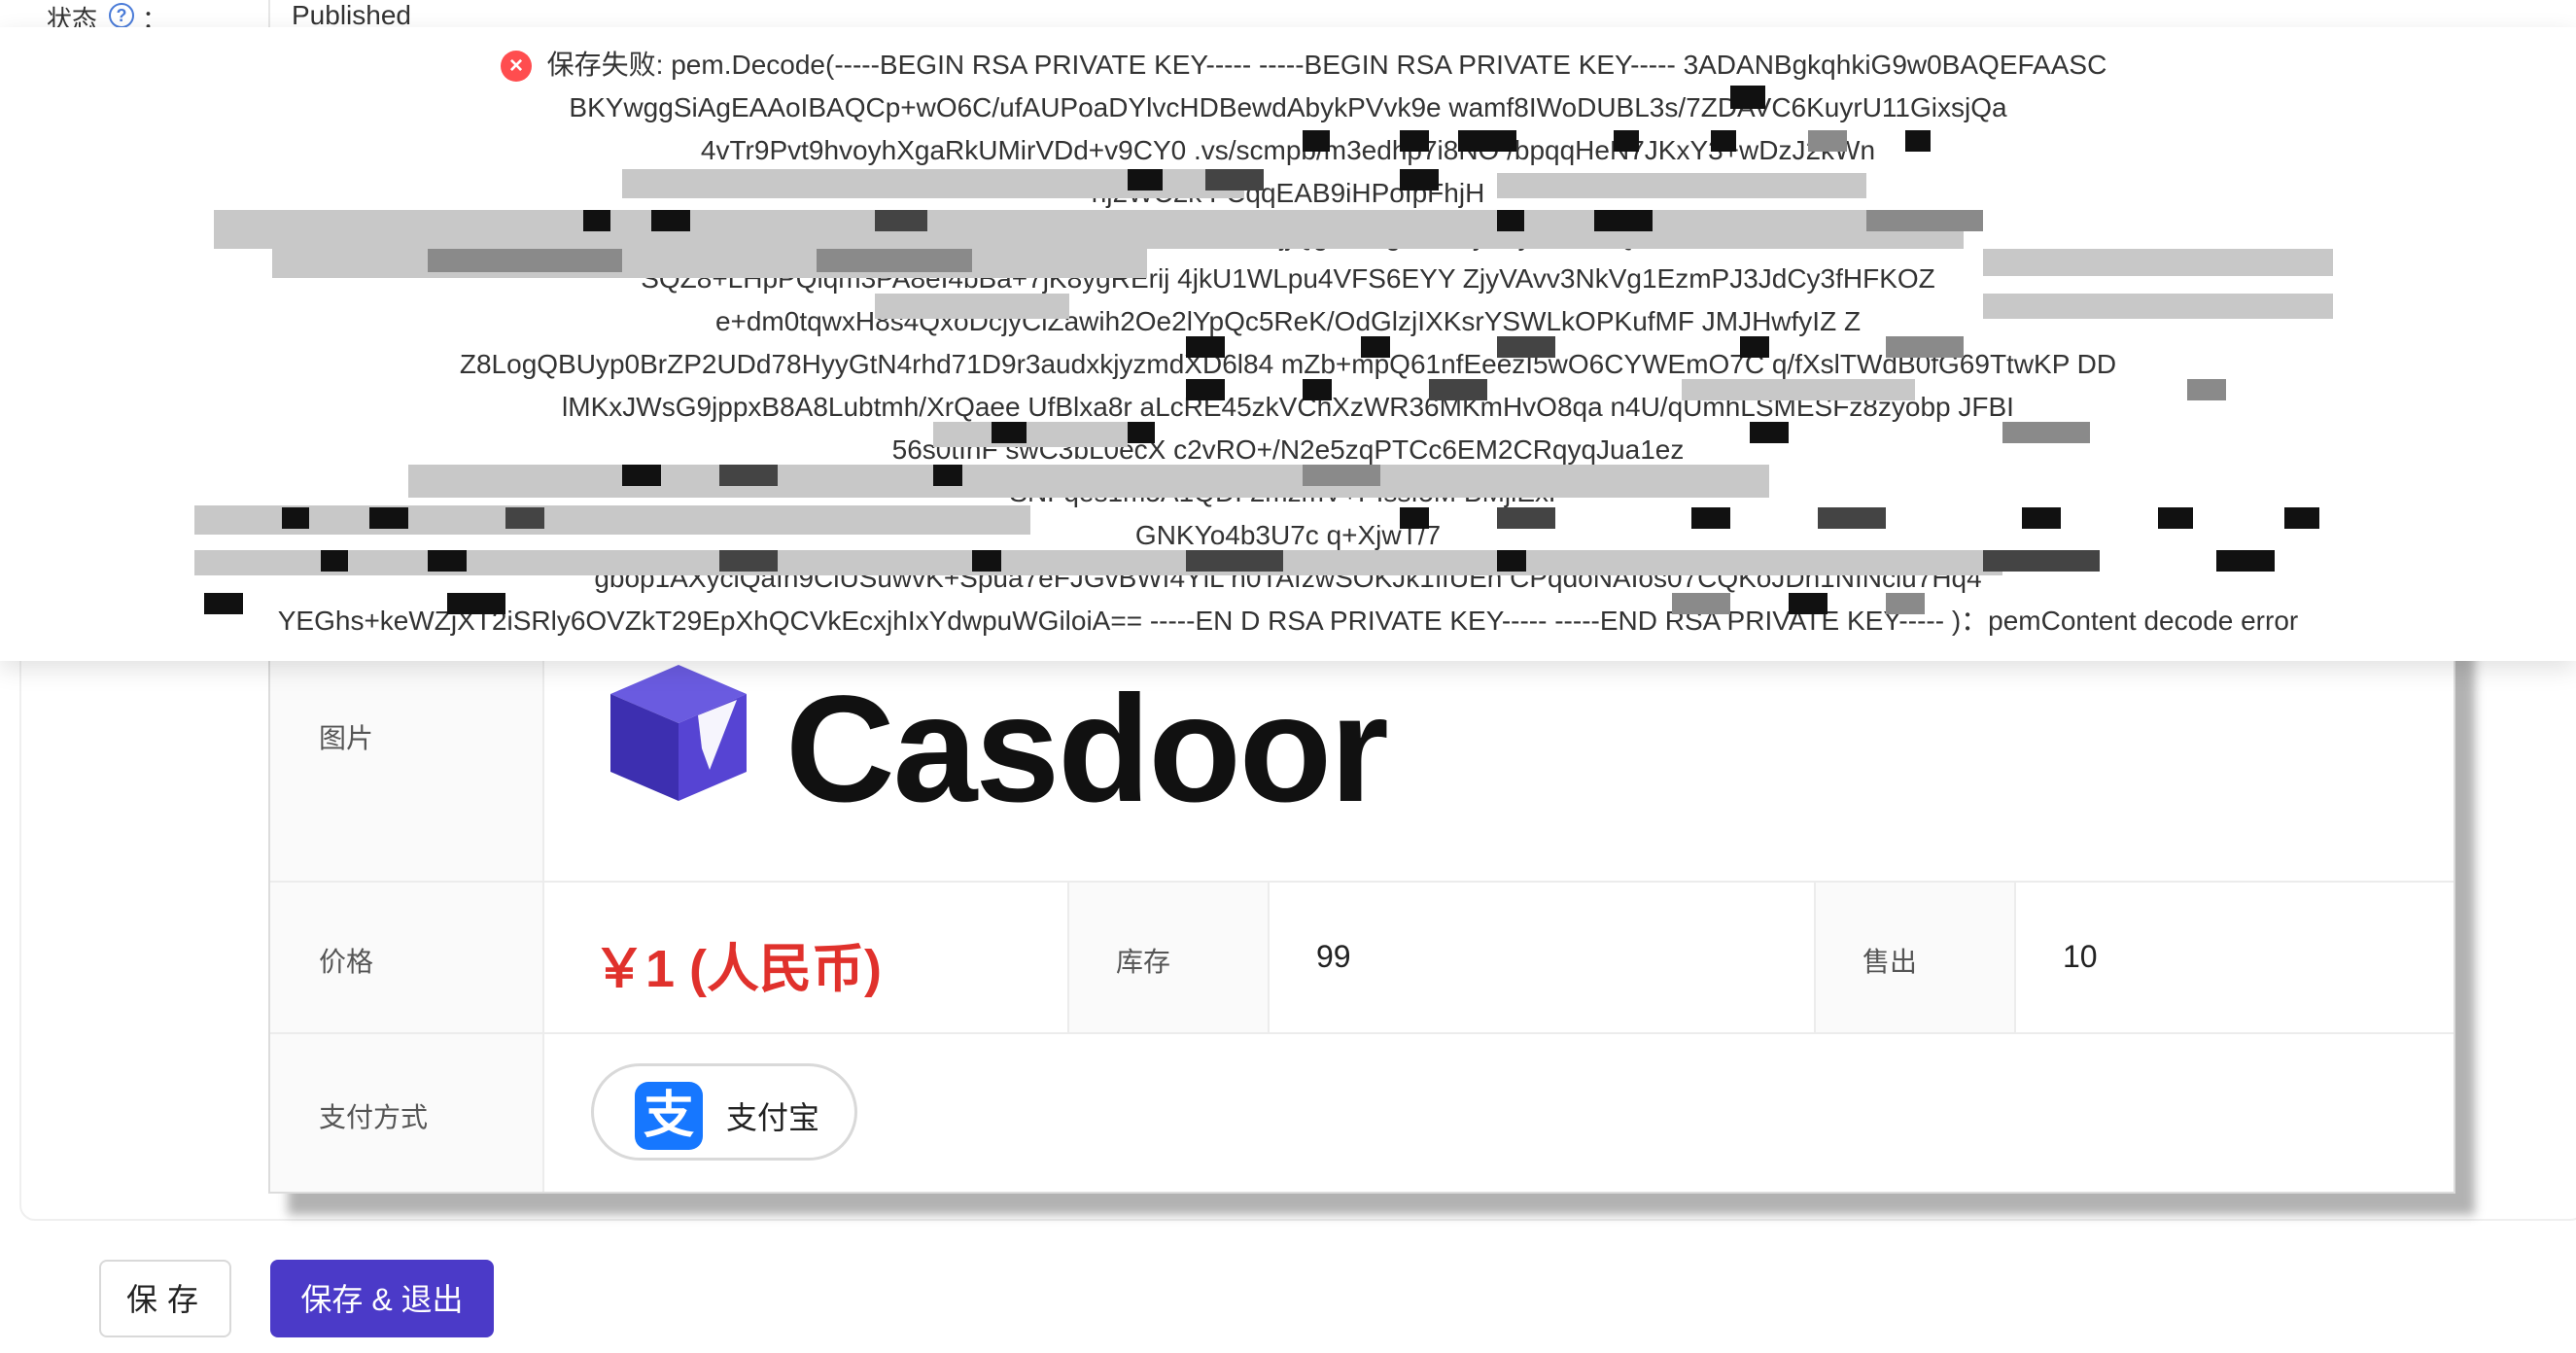 The image size is (2576, 1353). What do you see at coordinates (1543, 958) in the screenshot?
I see `stock-value-cell: 99` at bounding box center [1543, 958].